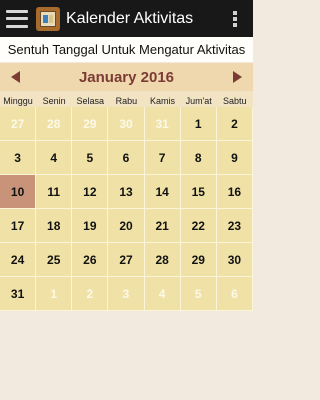 This screenshot has height=400, width=320. Describe the element at coordinates (235, 18) in the screenshot. I see `overflow-menu-icon` at that location.